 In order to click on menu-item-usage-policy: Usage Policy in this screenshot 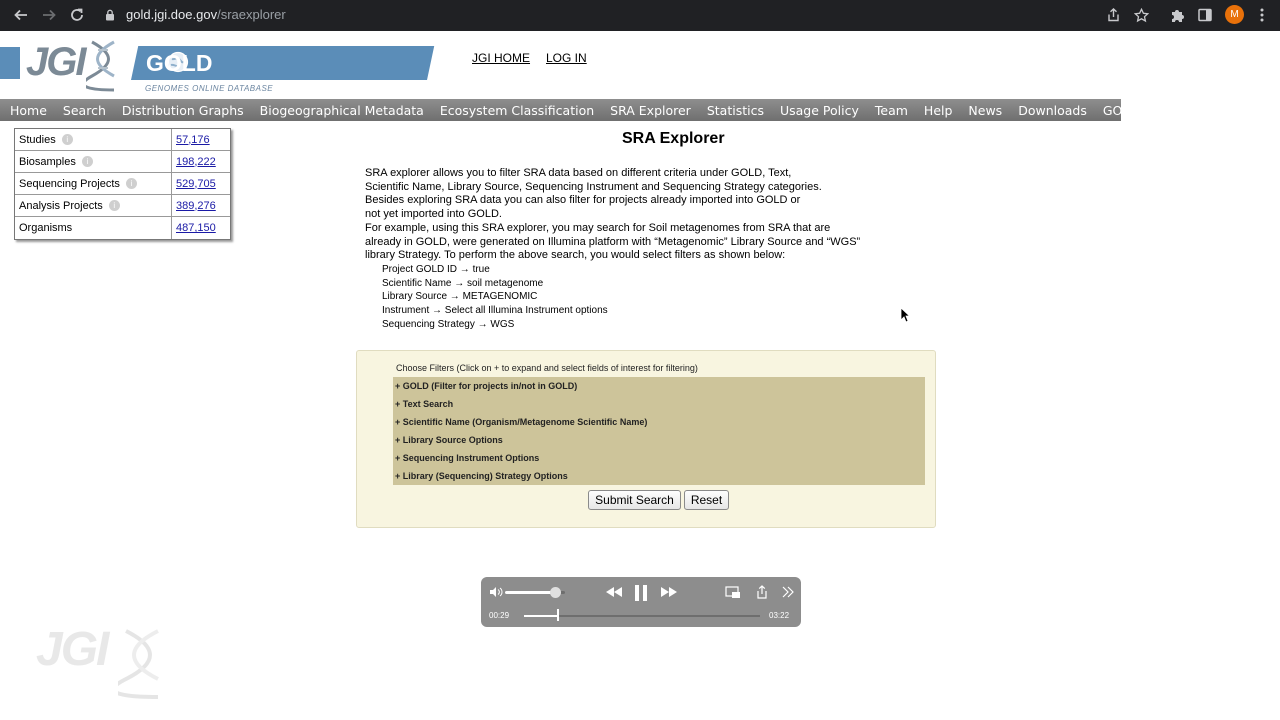, I will do `click(819, 110)`.